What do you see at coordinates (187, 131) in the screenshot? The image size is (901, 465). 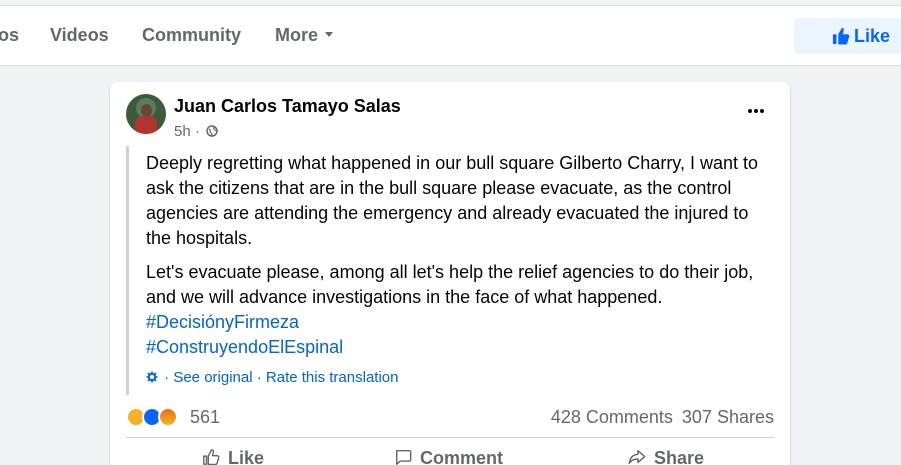 I see `post-time: 5h ·` at bounding box center [187, 131].